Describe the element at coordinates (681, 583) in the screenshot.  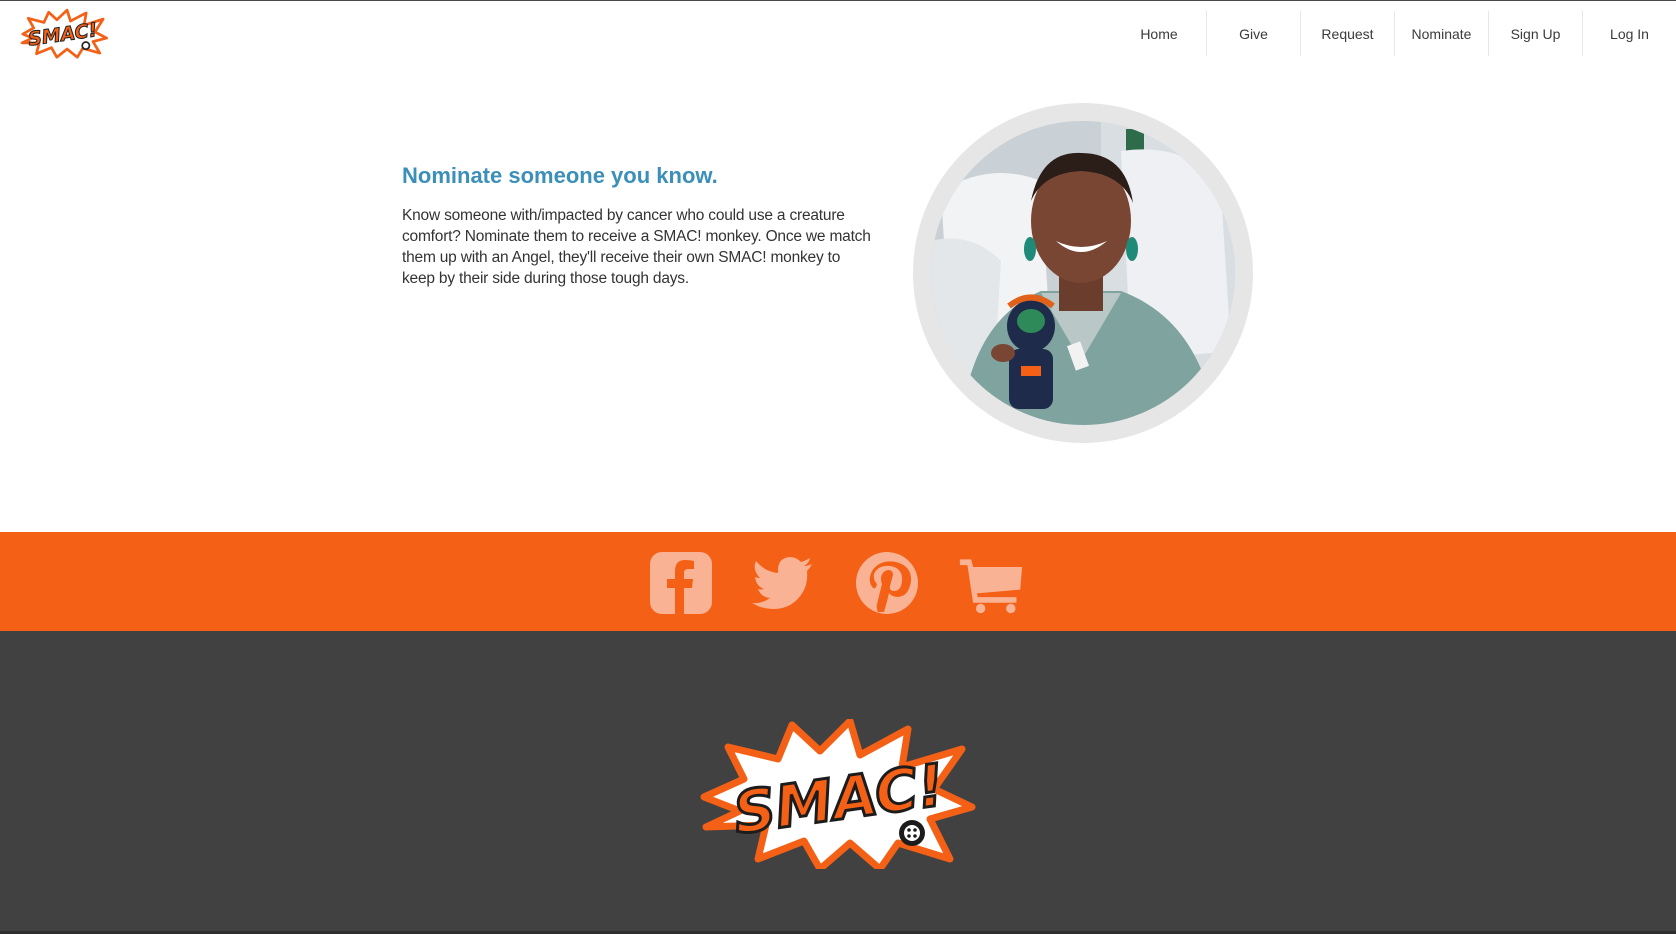
I see `facebook-icon` at that location.